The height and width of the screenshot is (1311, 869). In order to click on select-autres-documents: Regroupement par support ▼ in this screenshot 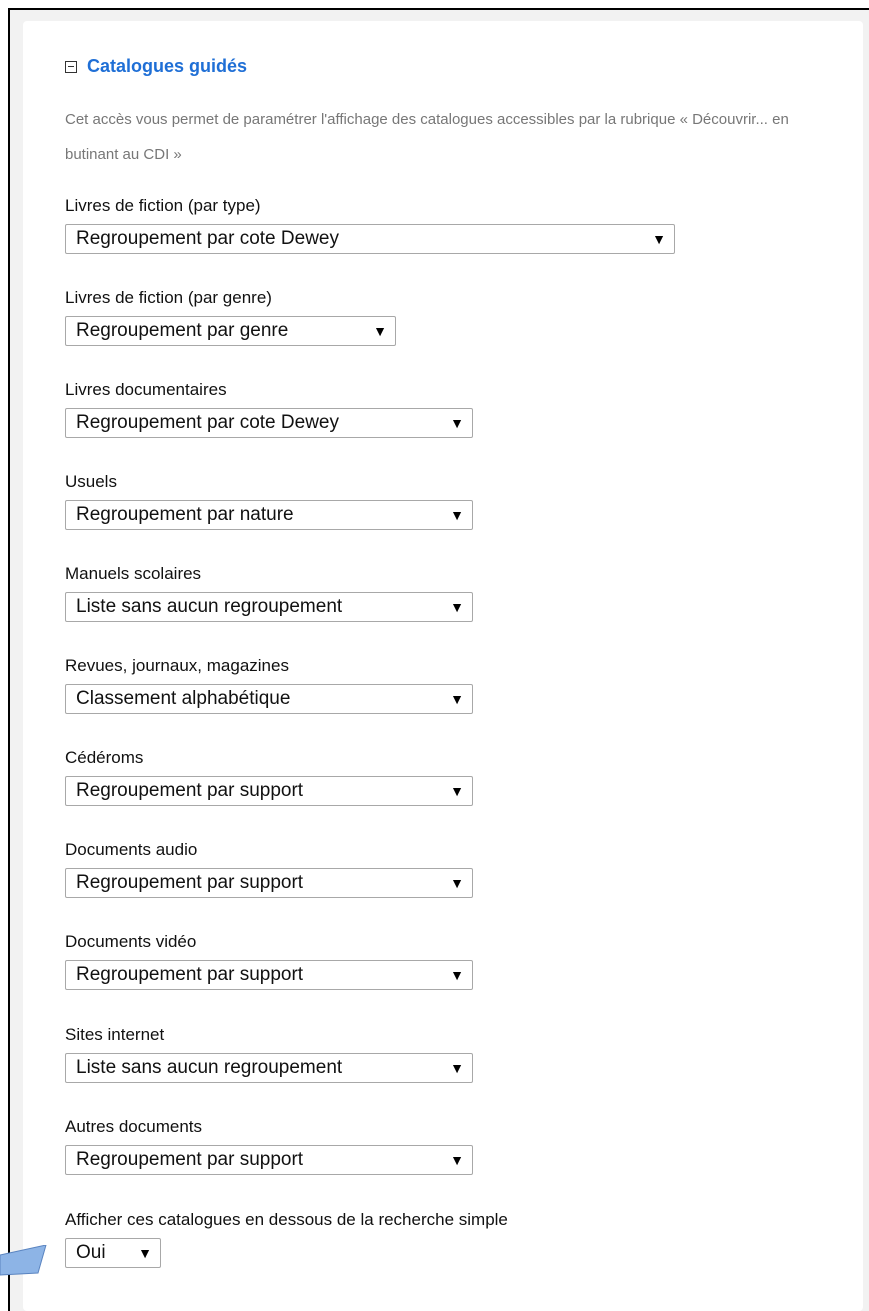, I will do `click(269, 1160)`.